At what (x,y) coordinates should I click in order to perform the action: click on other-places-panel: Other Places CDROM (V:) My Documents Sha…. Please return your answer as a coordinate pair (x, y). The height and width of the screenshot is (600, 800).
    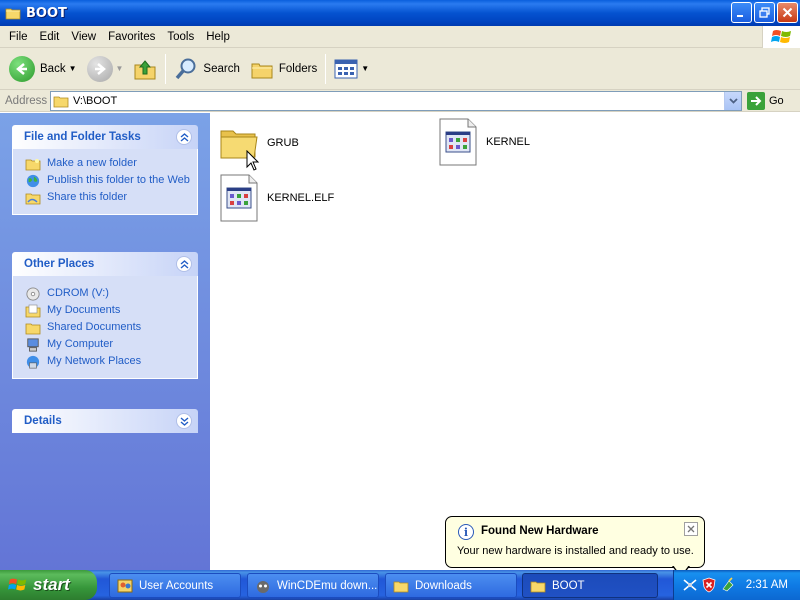
    Looking at the image, I should click on (105, 315).